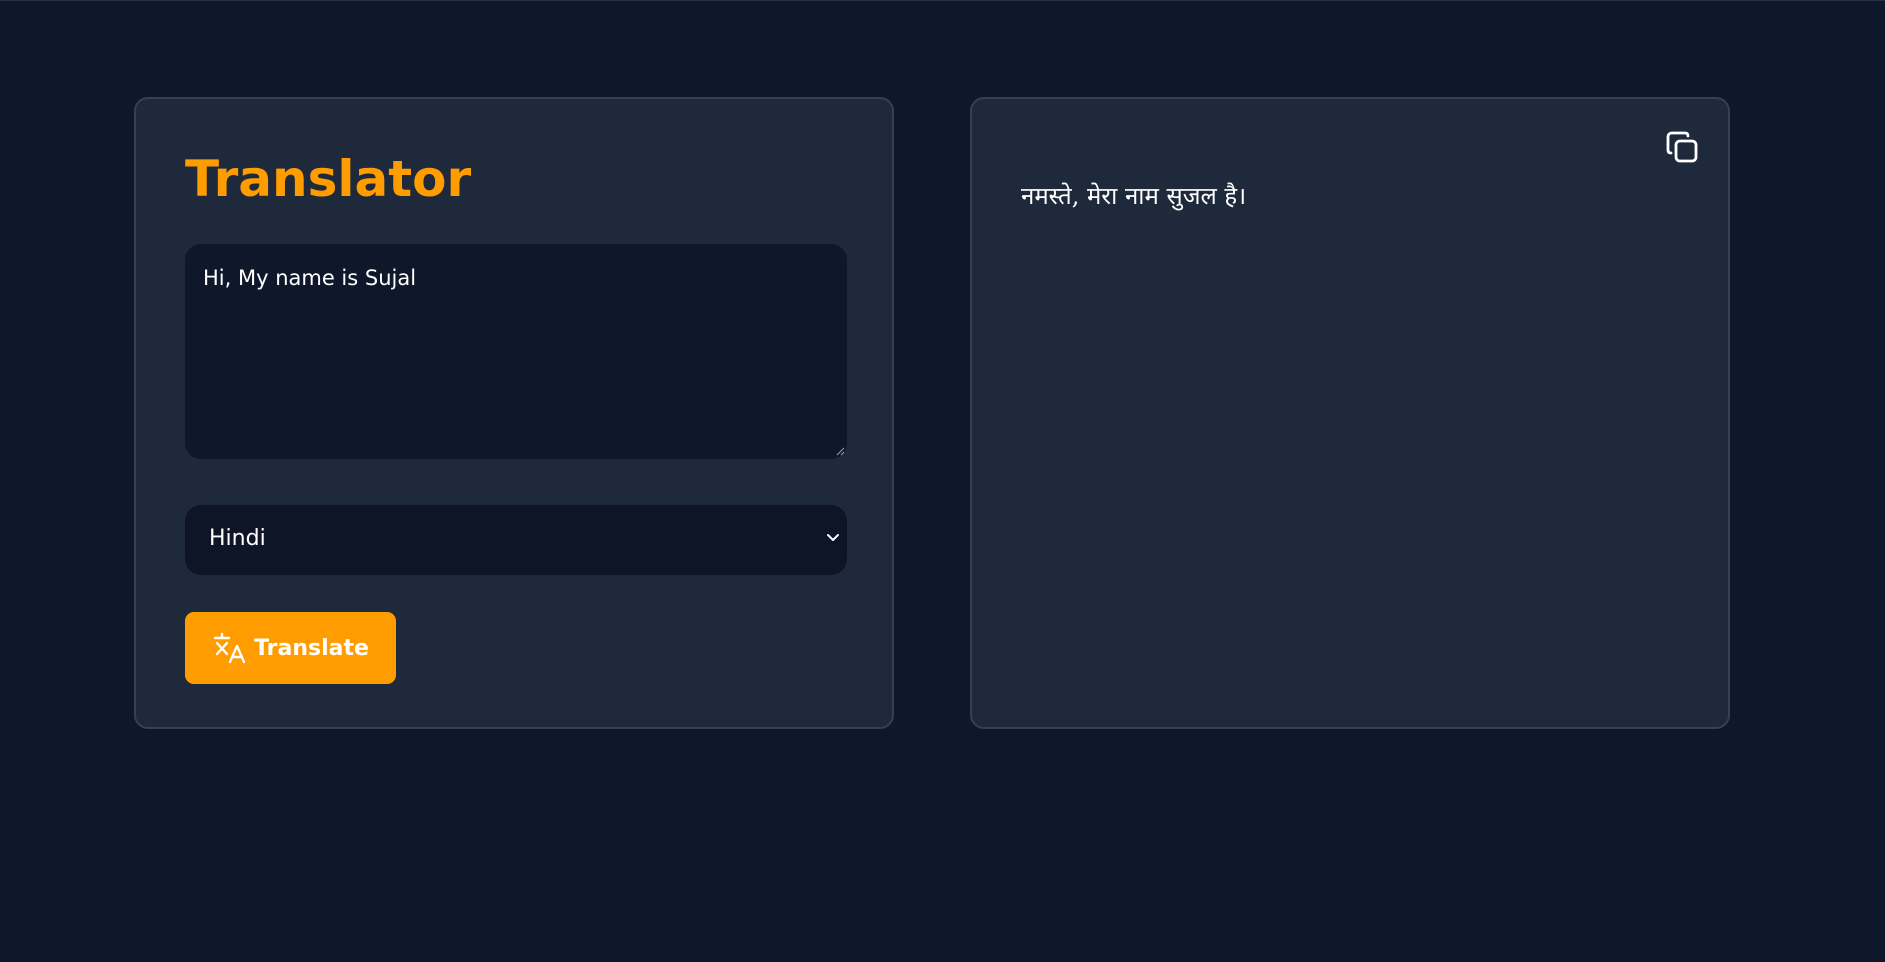 The width and height of the screenshot is (1885, 962). What do you see at coordinates (229, 648) in the screenshot?
I see `translate-icon` at bounding box center [229, 648].